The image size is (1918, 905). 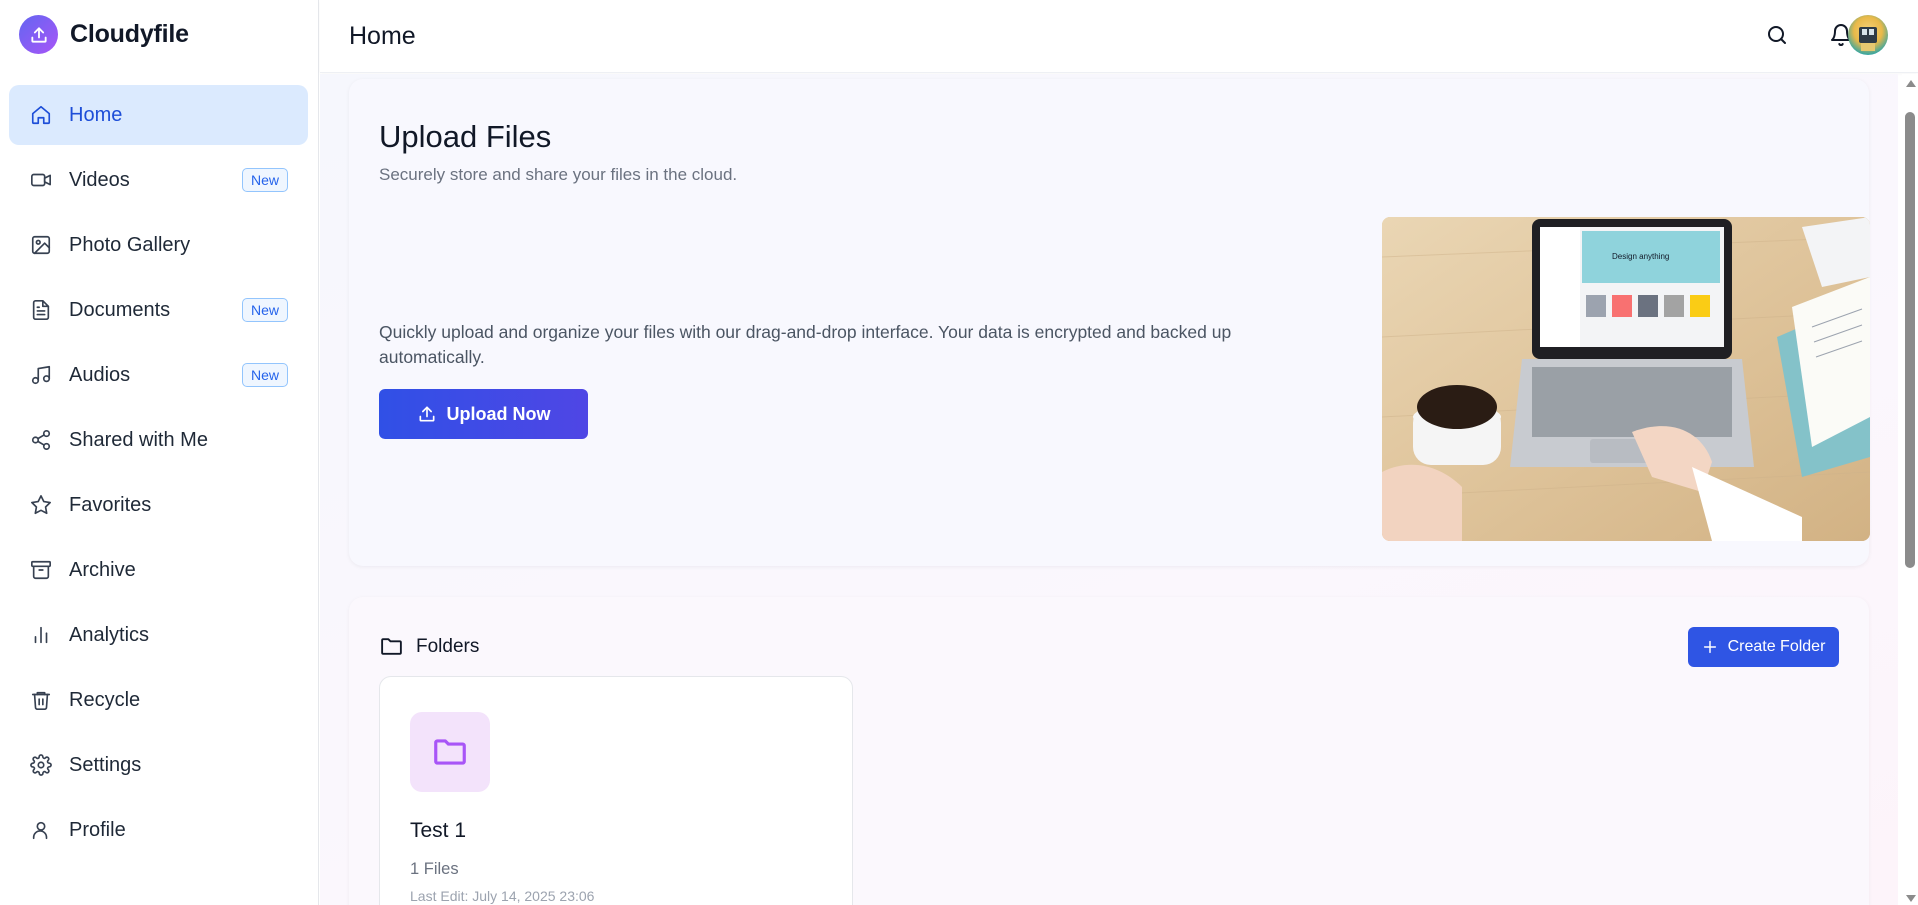 What do you see at coordinates (41, 180) in the screenshot?
I see `video-icon` at bounding box center [41, 180].